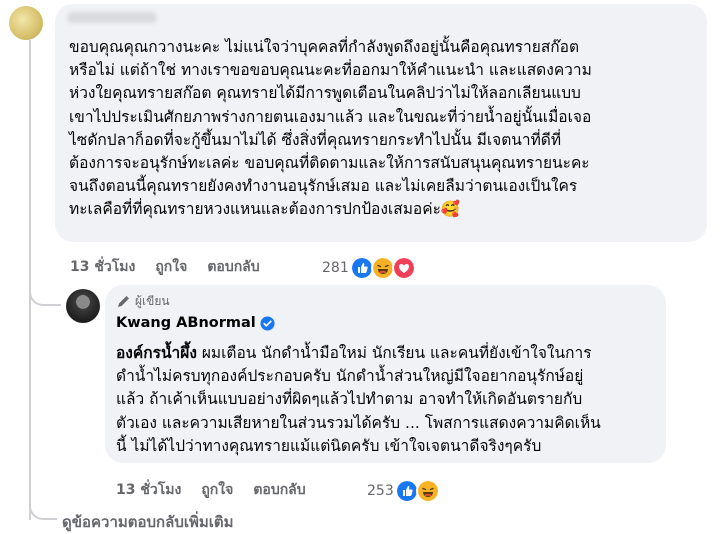 The width and height of the screenshot is (721, 534). What do you see at coordinates (217, 490) in the screenshot?
I see `reply-like-button: ถูกใจ` at bounding box center [217, 490].